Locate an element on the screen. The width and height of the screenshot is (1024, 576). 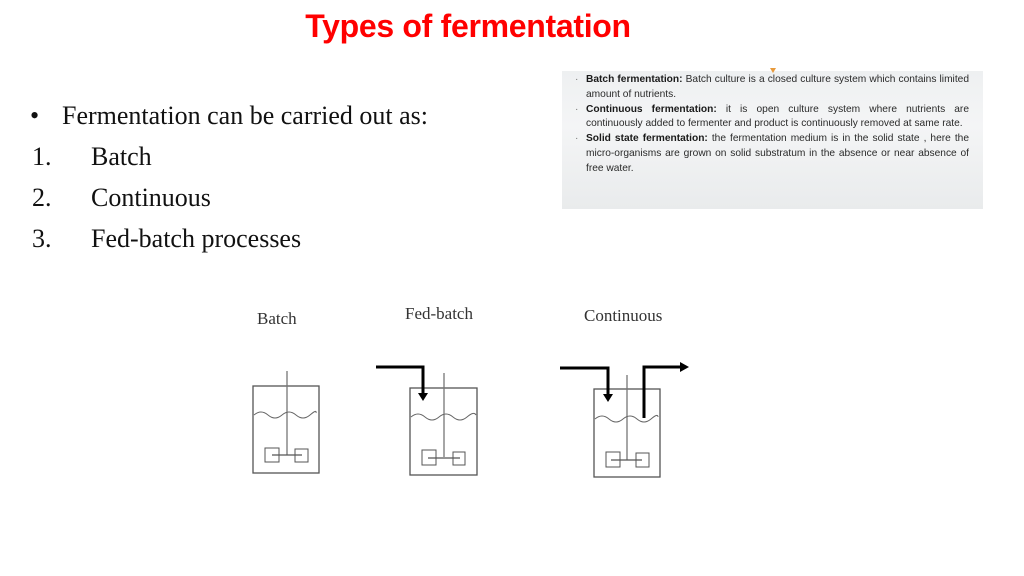
batch-vessel is located at coordinates (286, 422).